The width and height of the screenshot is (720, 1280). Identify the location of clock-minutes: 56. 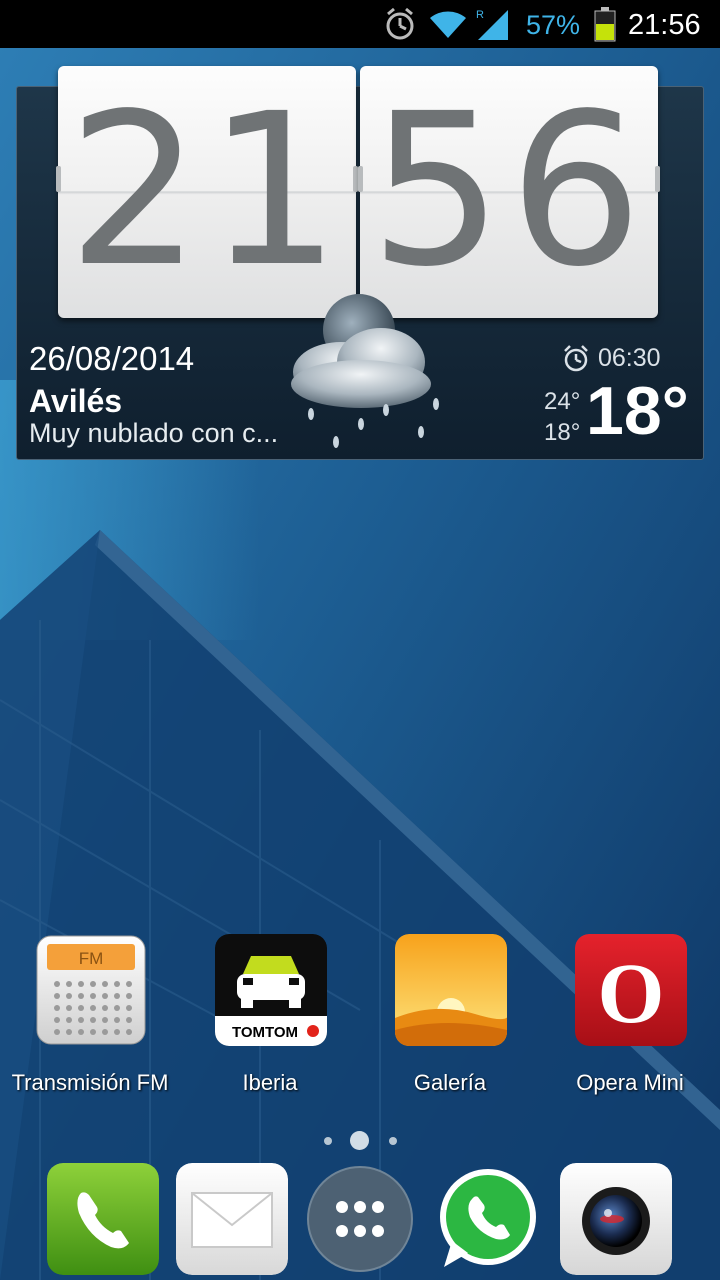
(509, 190).